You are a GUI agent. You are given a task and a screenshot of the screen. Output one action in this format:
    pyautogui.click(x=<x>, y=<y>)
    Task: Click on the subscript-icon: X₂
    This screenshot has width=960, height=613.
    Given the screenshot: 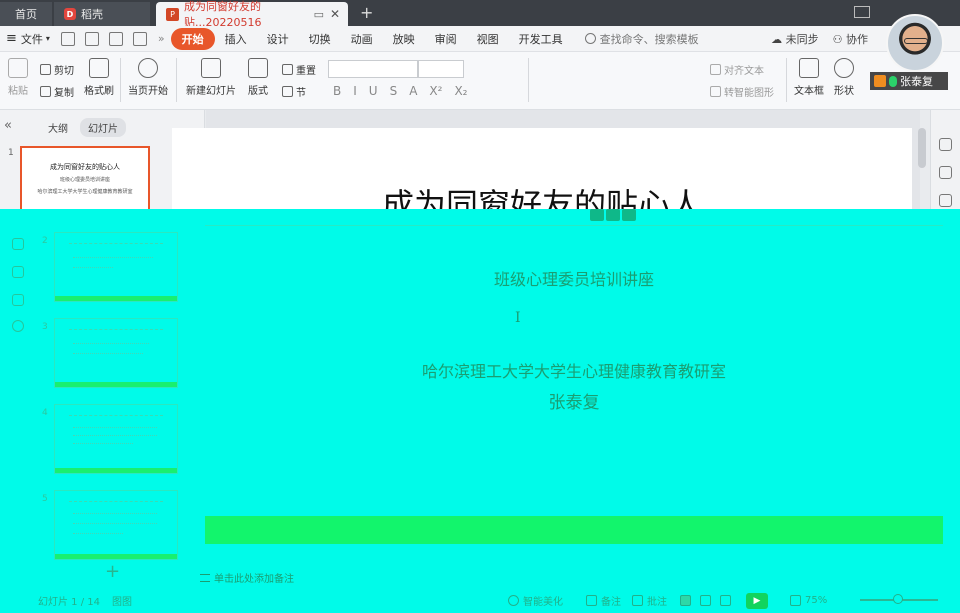 What is the action you would take?
    pyautogui.click(x=460, y=91)
    